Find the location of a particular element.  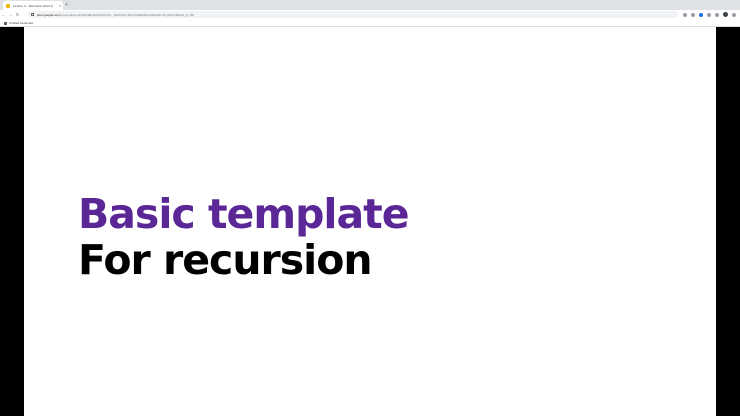

reload-button: ↻ is located at coordinates (17, 15).